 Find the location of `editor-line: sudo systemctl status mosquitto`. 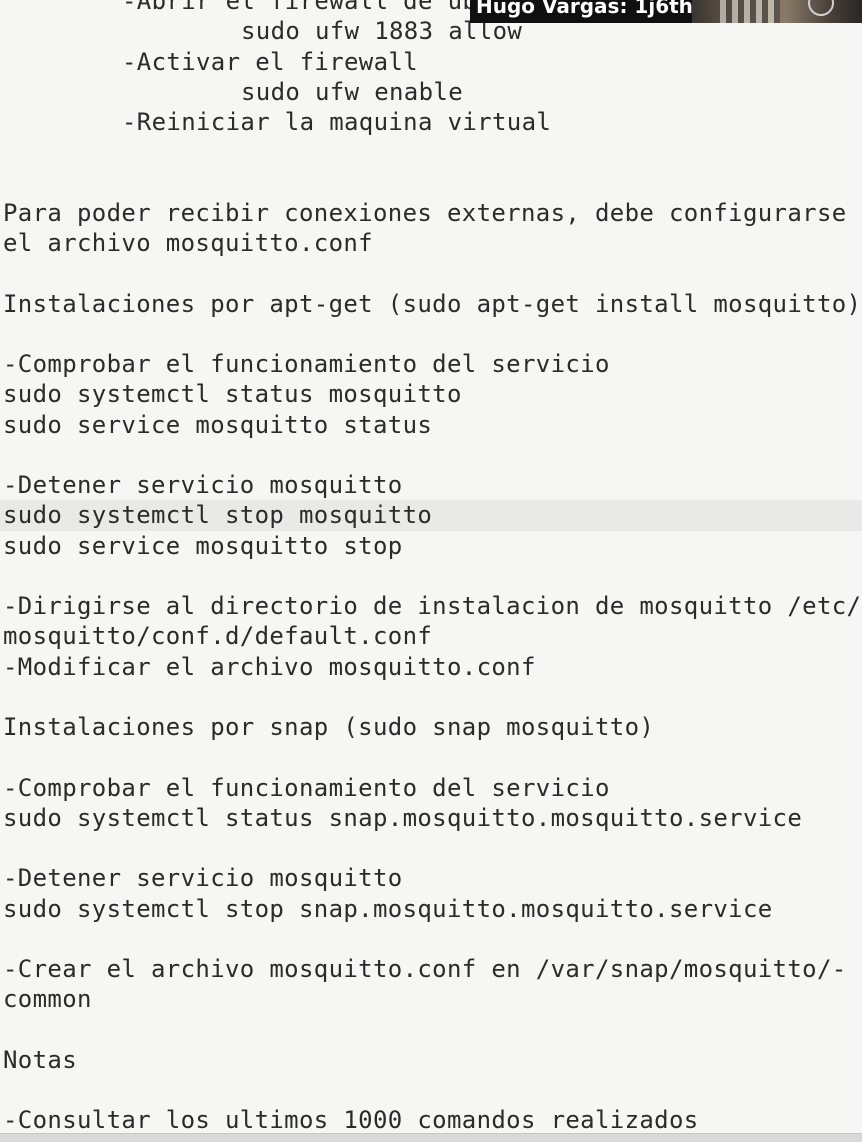

editor-line: sudo systemctl status mosquitto is located at coordinates (431, 394).